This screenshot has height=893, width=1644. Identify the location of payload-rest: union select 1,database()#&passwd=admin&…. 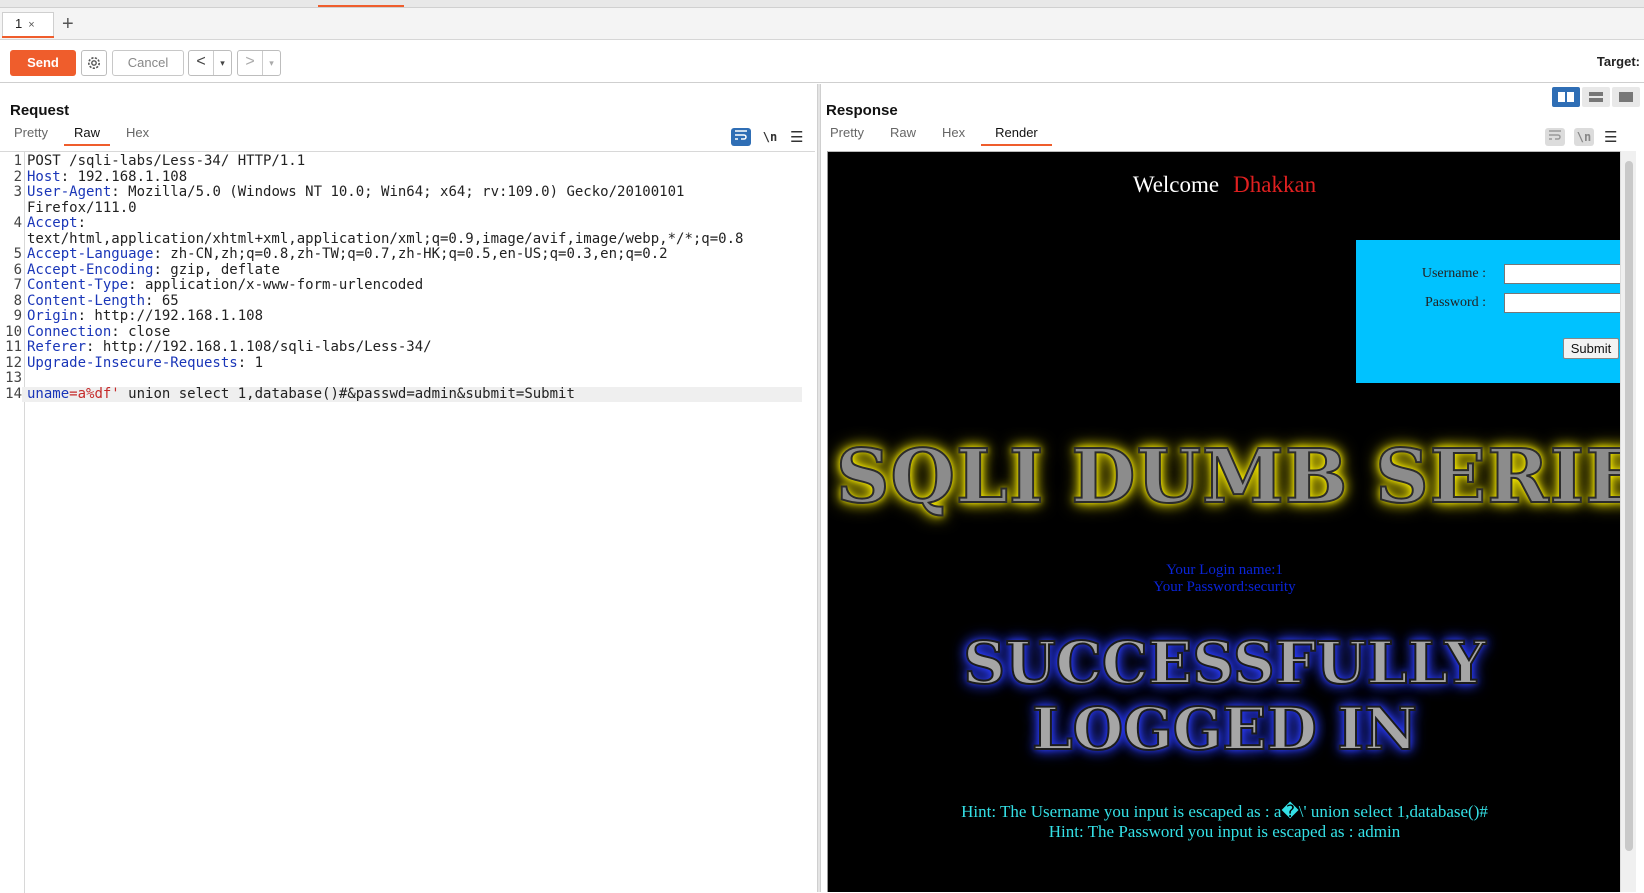
(347, 393).